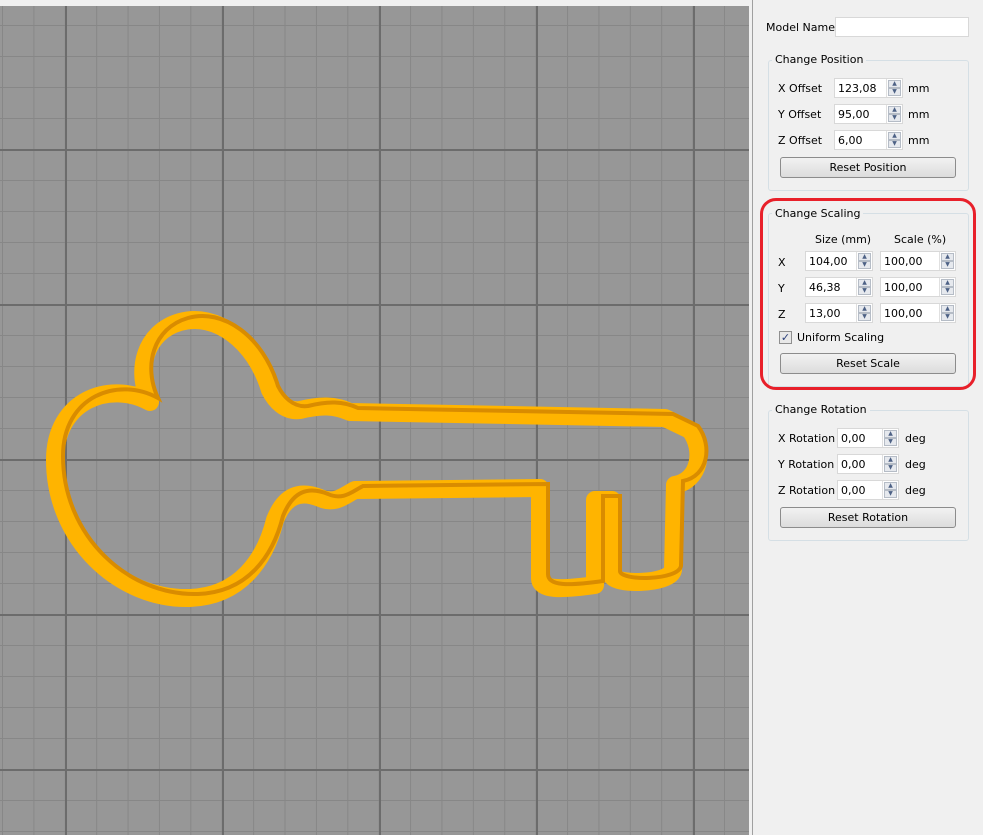 This screenshot has width=983, height=835. Describe the element at coordinates (806, 464) in the screenshot. I see `y-rotation-label: Y Rotation` at that location.